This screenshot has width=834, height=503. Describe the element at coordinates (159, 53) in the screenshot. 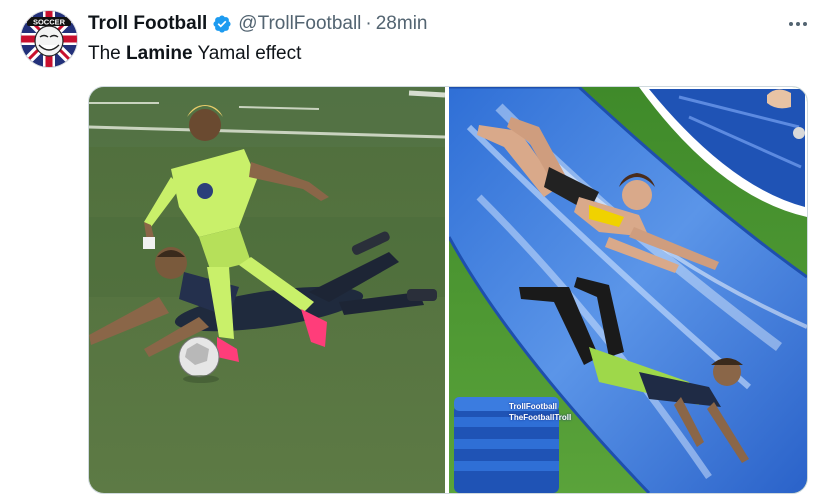

I see `tweet-text-bold: Lamine` at that location.